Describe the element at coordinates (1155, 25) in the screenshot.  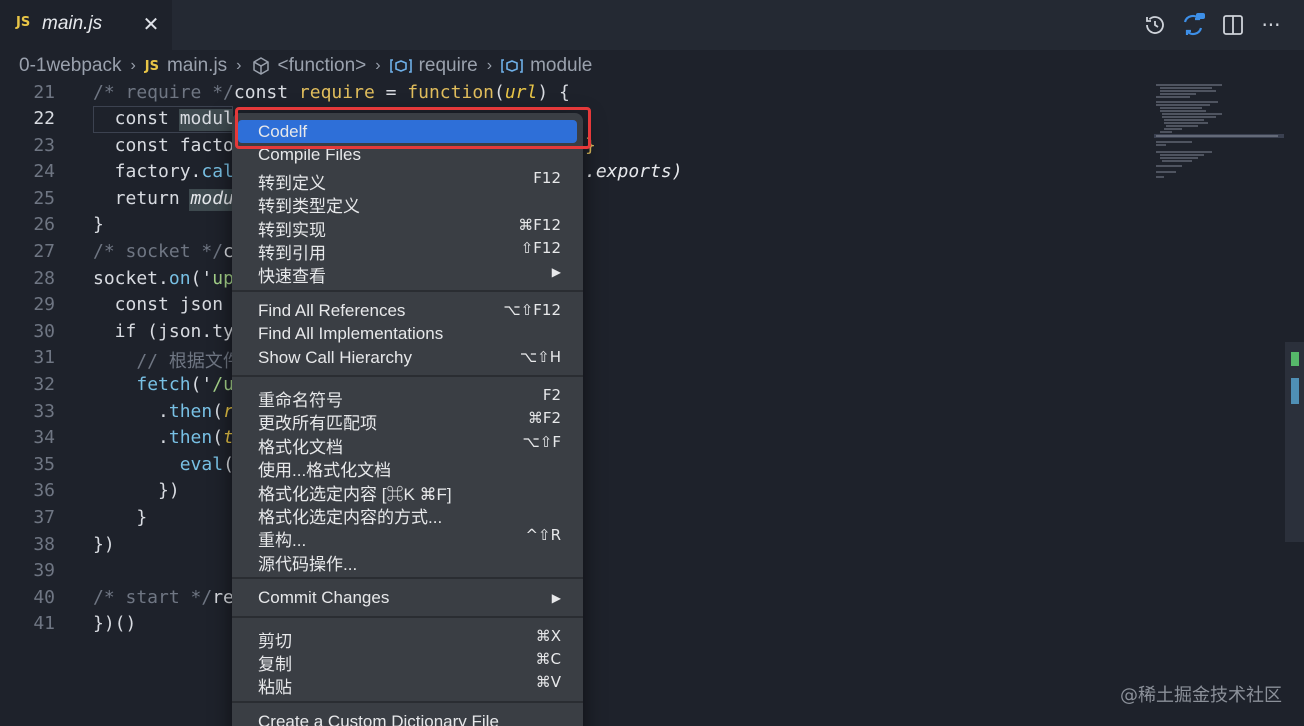
I see `history-icon` at that location.